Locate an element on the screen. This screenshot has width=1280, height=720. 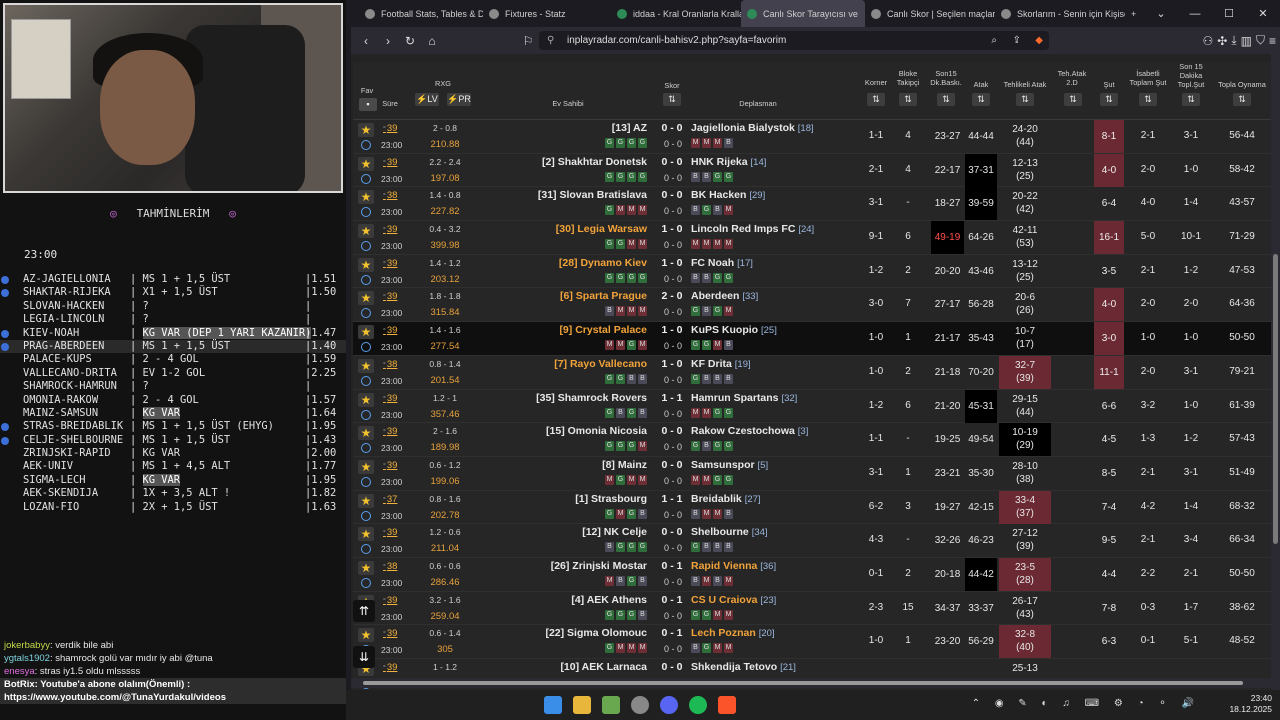
away-team: BK Hacken [29] is located at coordinates (728, 195).